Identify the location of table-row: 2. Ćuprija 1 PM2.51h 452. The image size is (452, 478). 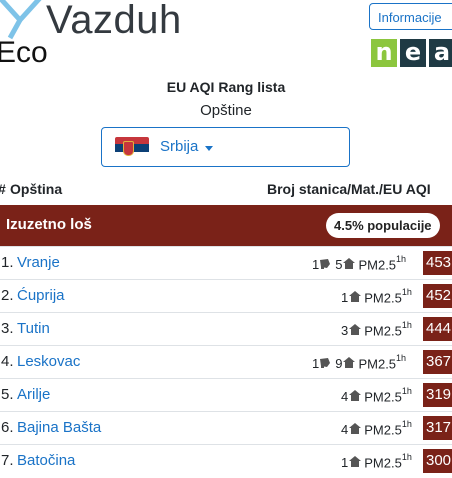
(226, 296).